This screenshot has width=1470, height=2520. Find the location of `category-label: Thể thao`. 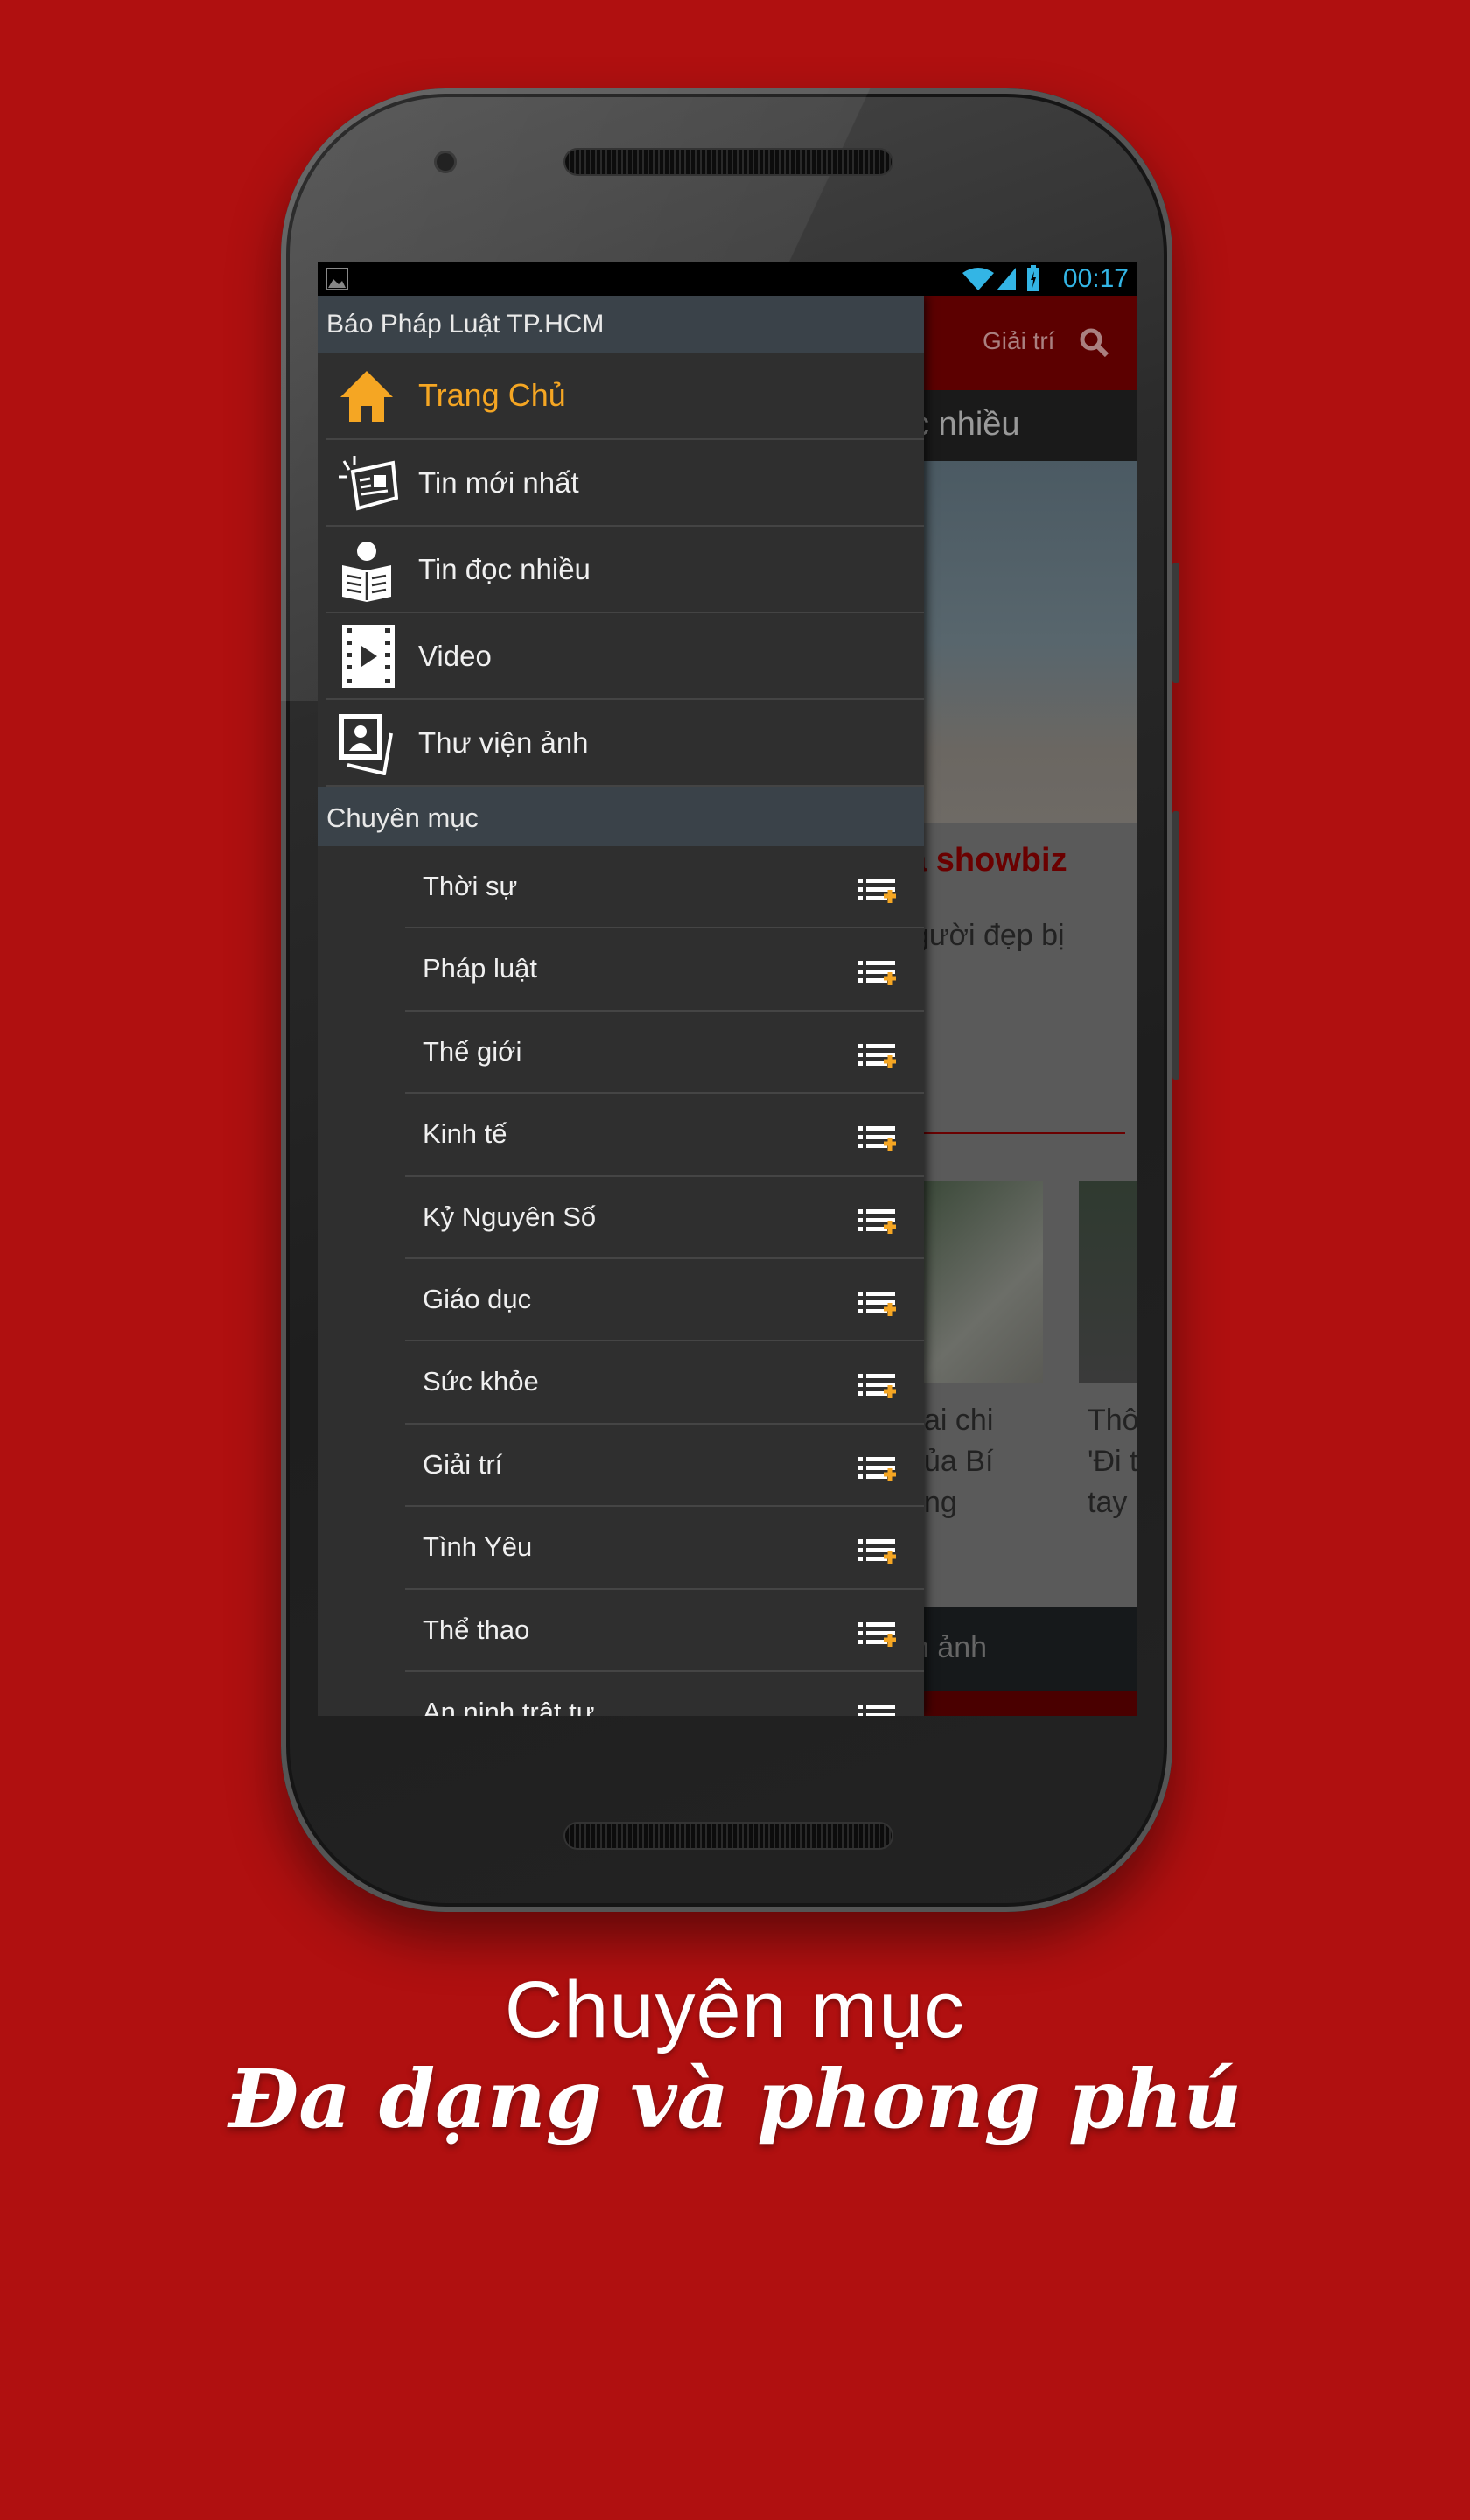

category-label: Thể thao is located at coordinates (476, 1629).